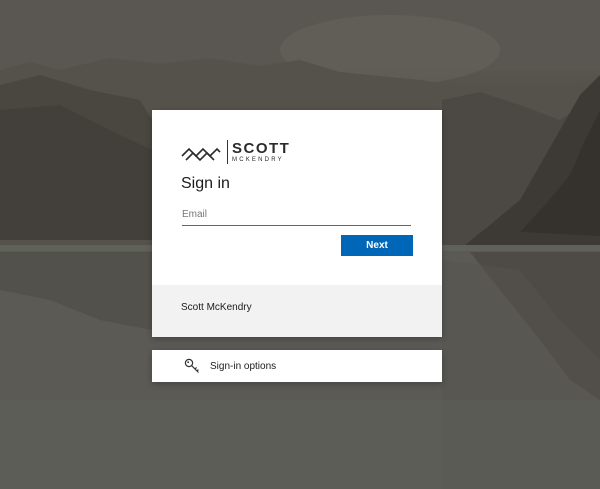  Describe the element at coordinates (261, 148) in the screenshot. I see `logo-word-primary: SCOTT` at that location.